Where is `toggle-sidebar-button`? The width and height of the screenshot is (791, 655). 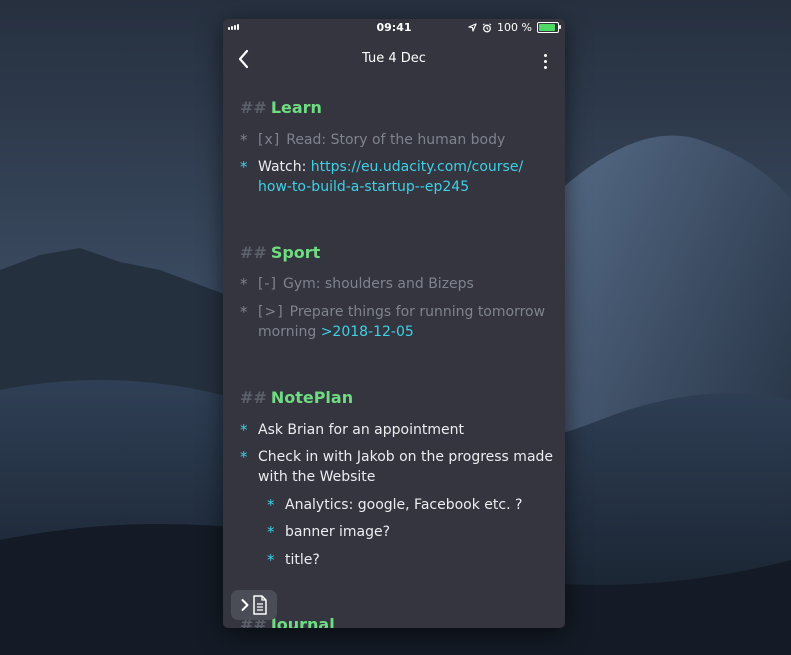 toggle-sidebar-button is located at coordinates (254, 605).